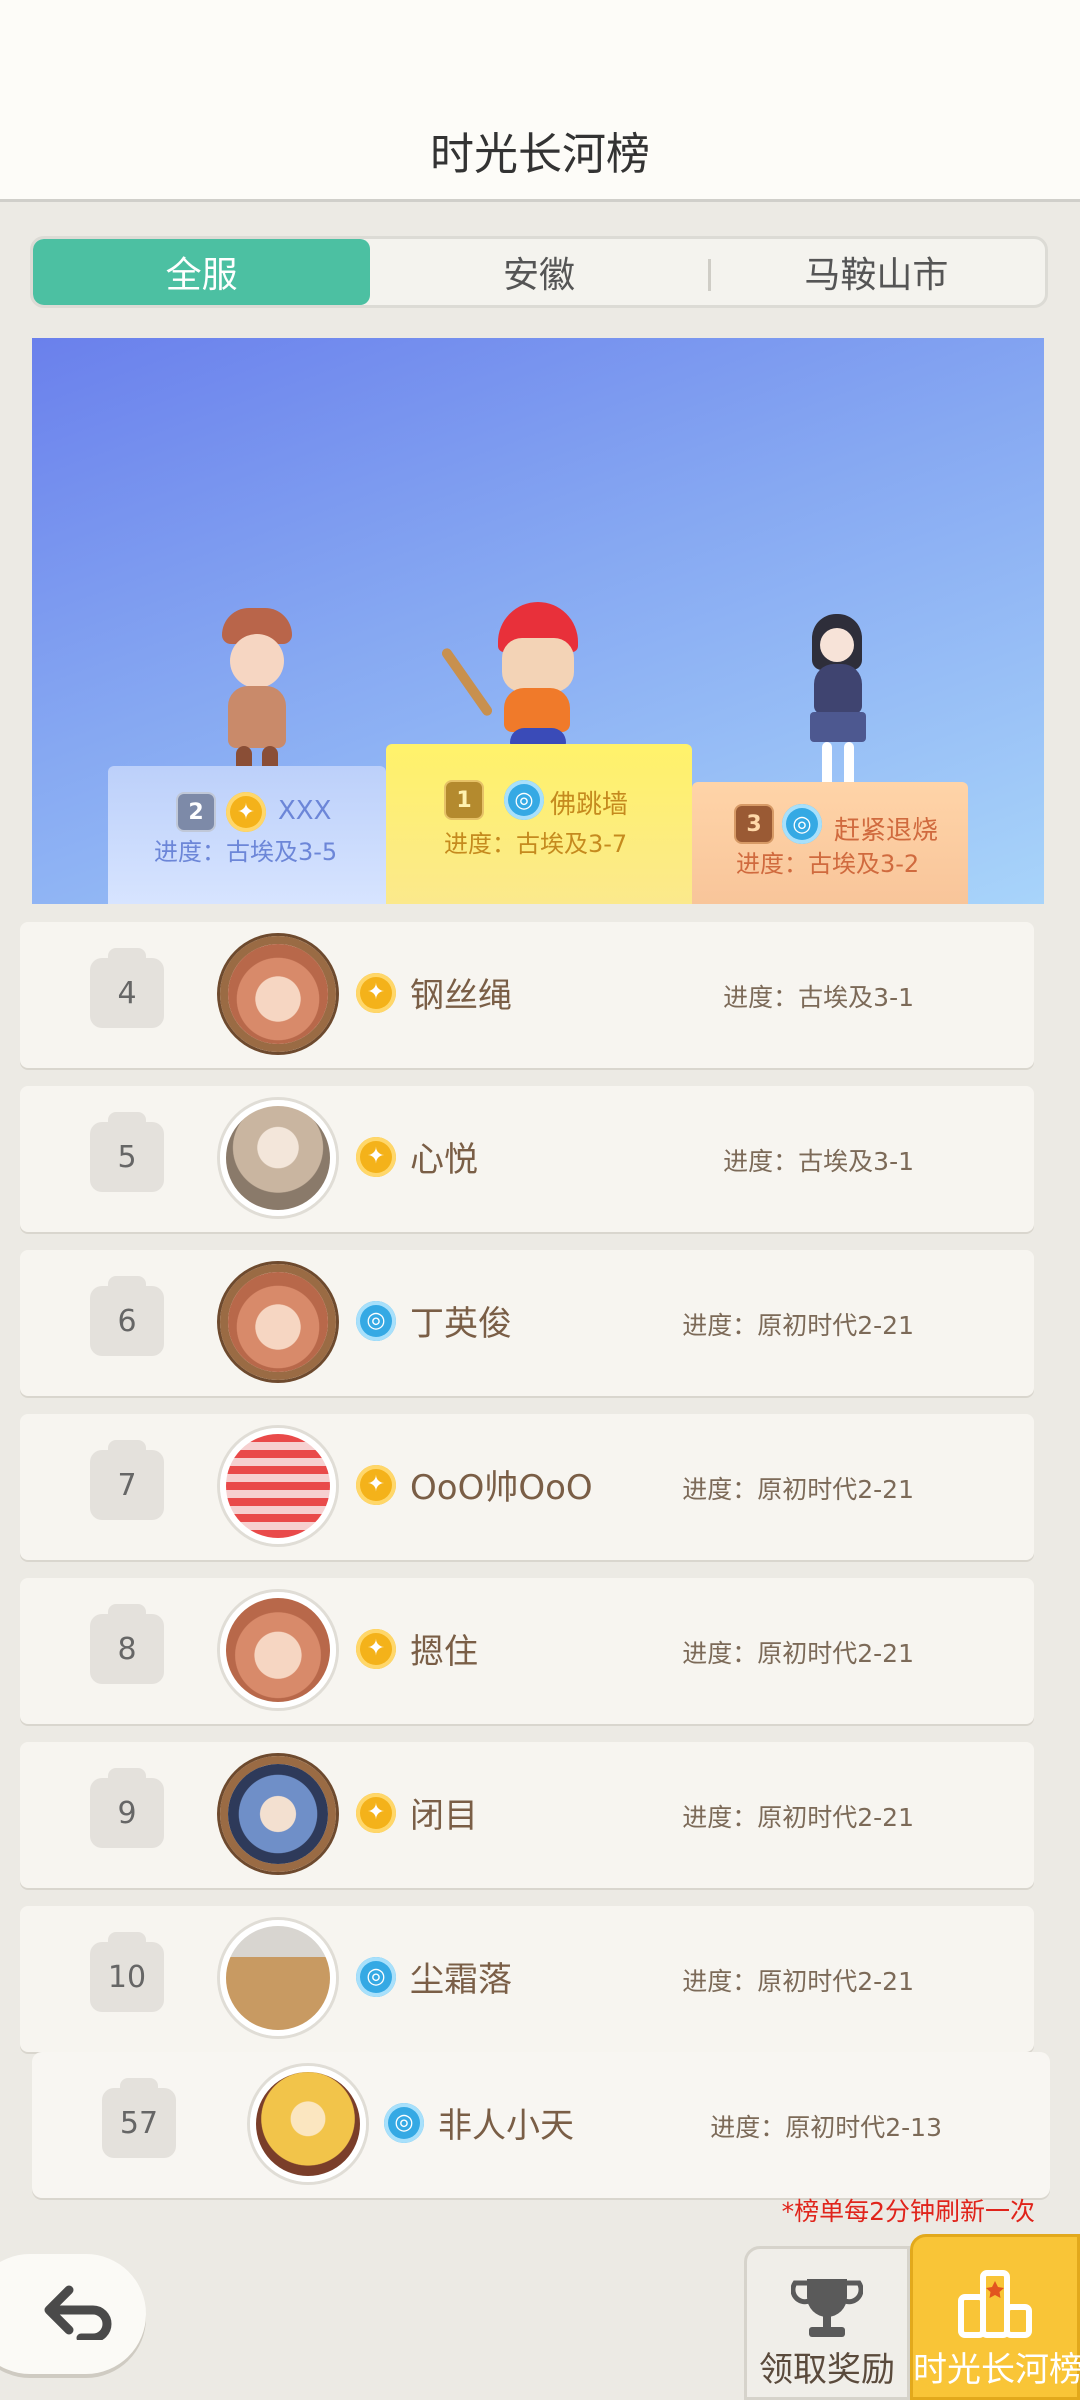 This screenshot has width=1080, height=2400. What do you see at coordinates (802, 824) in the screenshot?
I see `rank-3-badge-icon: ◎` at bounding box center [802, 824].